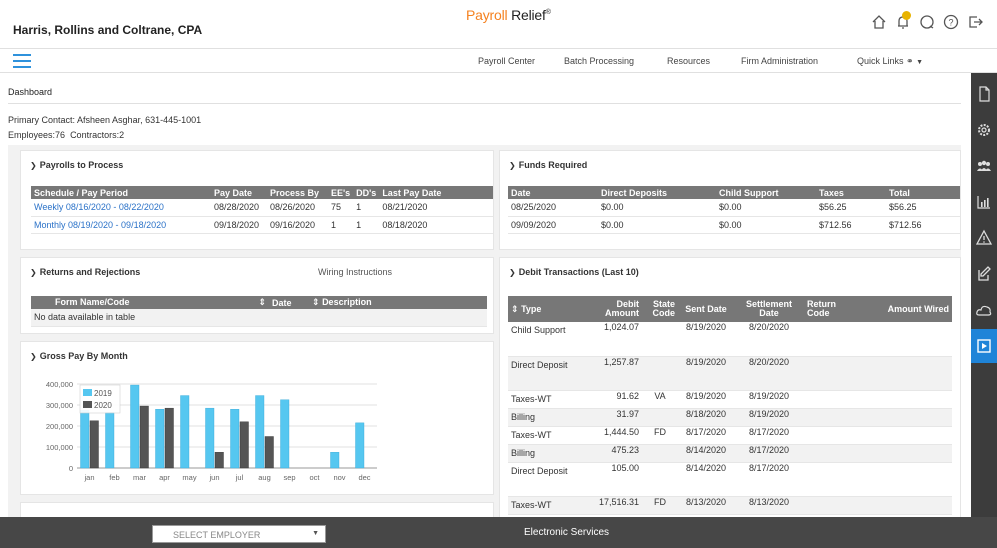 Image resolution: width=997 pixels, height=548 pixels. Describe the element at coordinates (611, 309) in the screenshot. I see `col-debit-amount: Debit Amount` at that location.